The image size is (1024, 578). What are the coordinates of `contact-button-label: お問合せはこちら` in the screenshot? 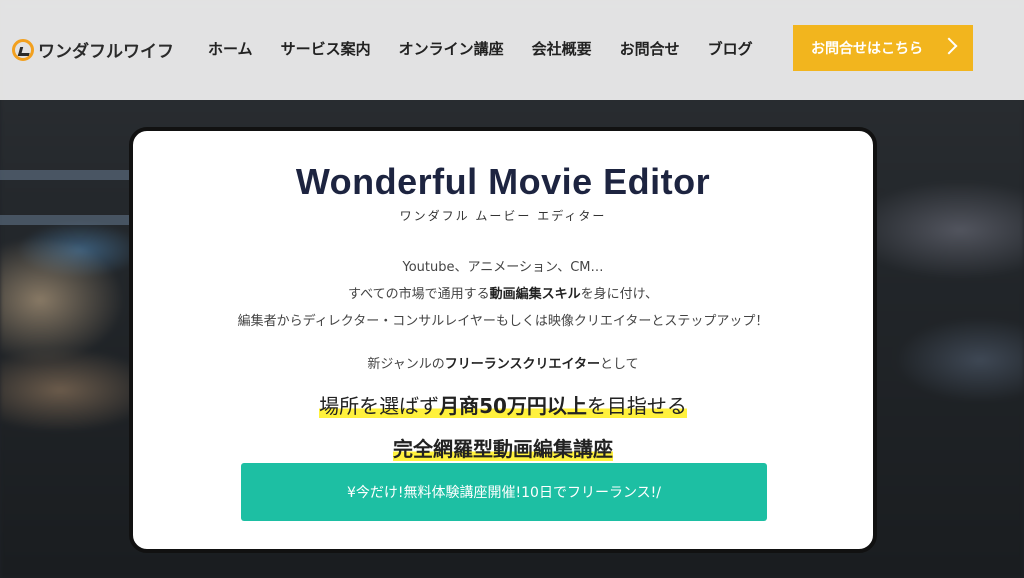 It's located at (867, 49).